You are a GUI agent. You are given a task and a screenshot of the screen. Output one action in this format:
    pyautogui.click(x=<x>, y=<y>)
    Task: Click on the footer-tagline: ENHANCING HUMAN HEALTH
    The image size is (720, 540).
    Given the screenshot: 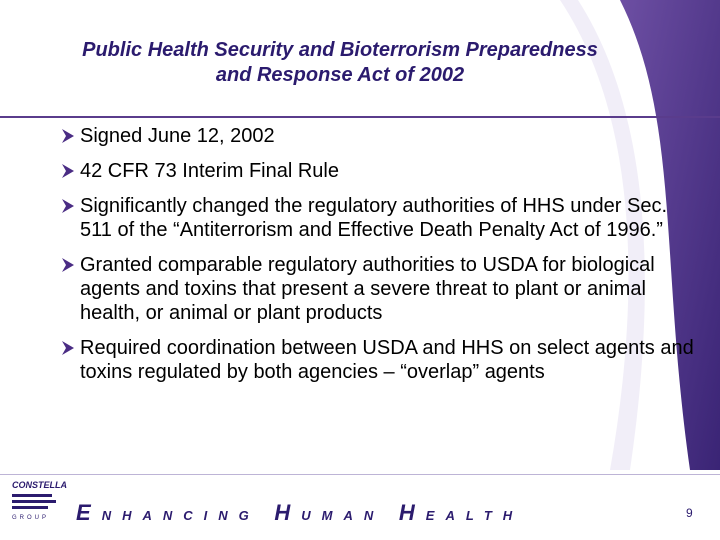 What is the action you would take?
    pyautogui.click(x=299, y=513)
    